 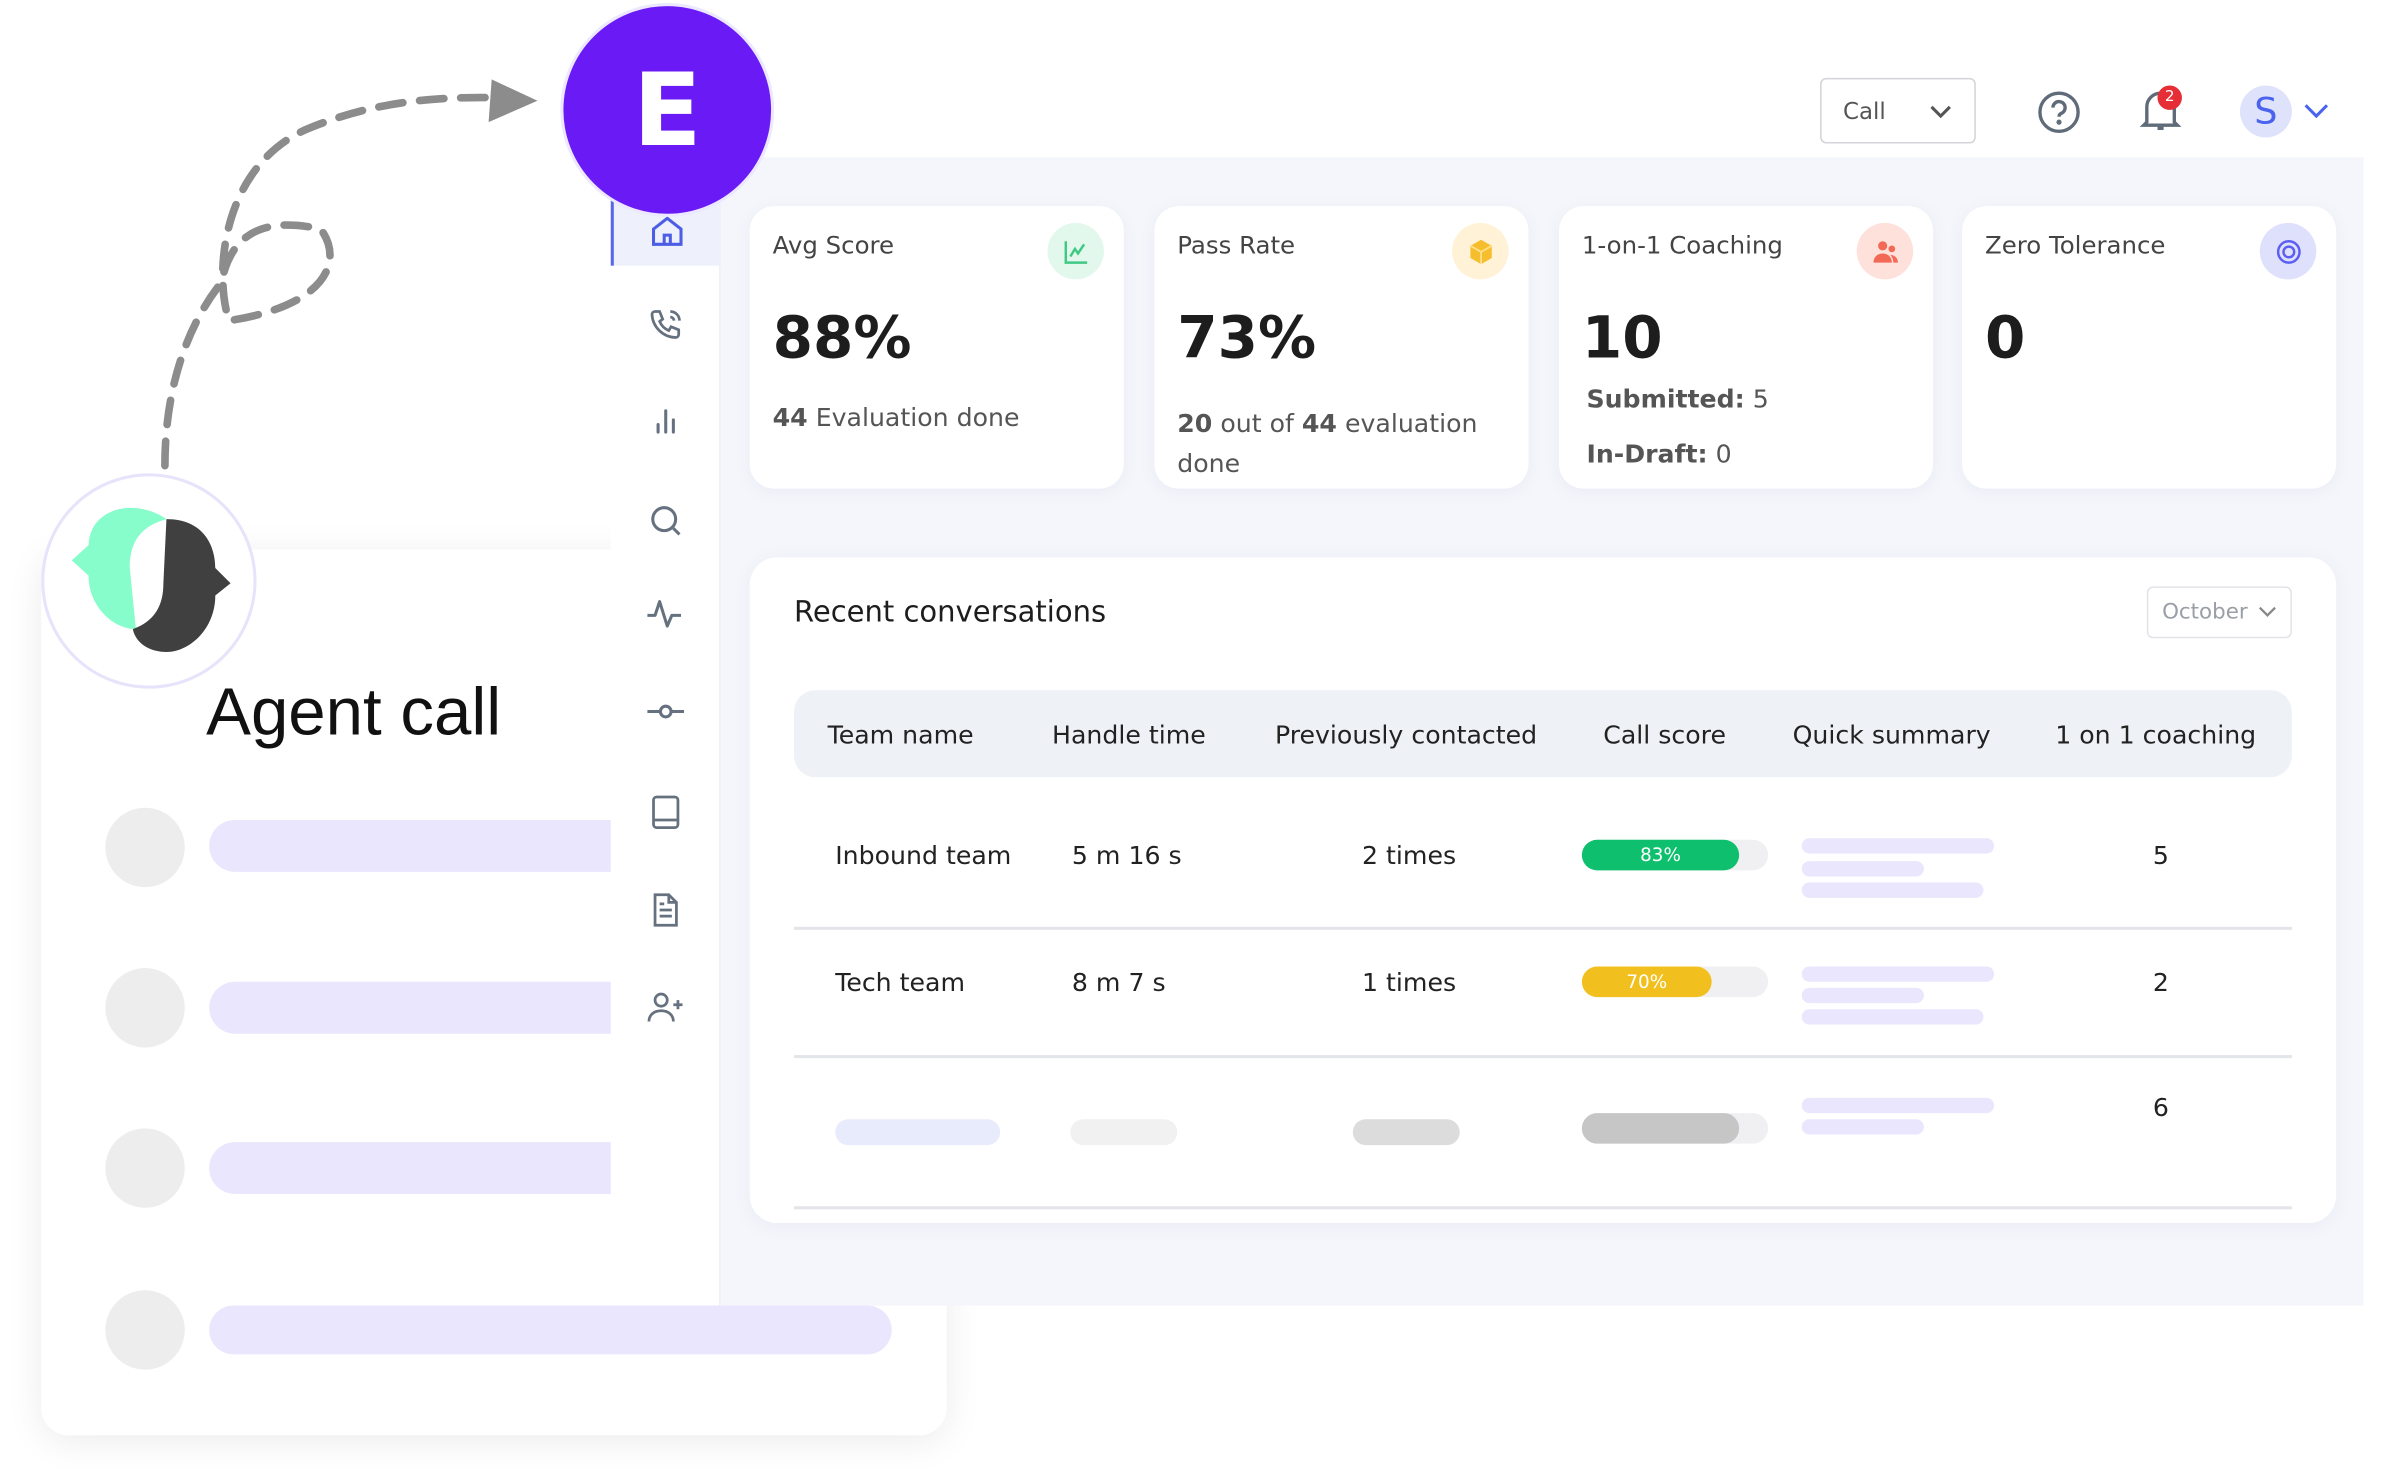 I want to click on handle-time: 8 m 7 s, so click(x=1118, y=983).